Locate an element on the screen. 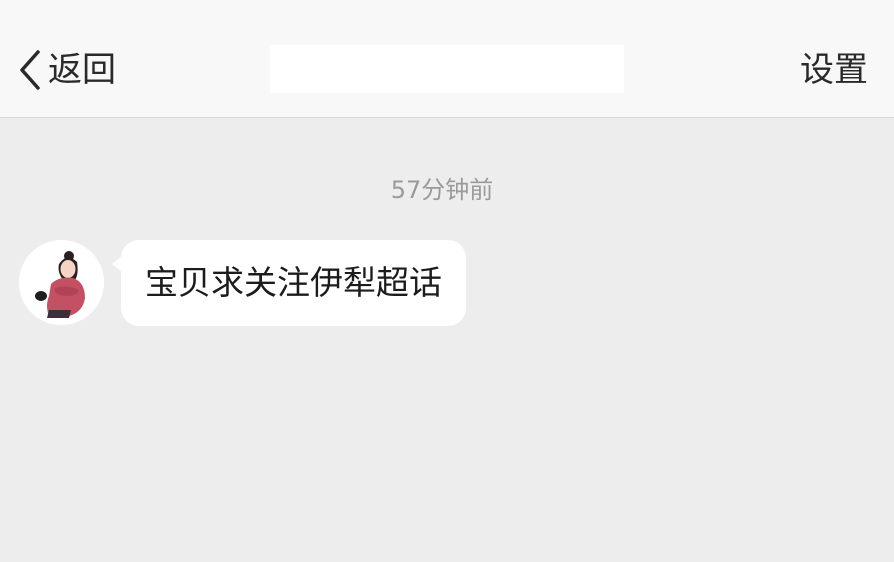 This screenshot has height=562, width=894. page-title is located at coordinates (447, 69).